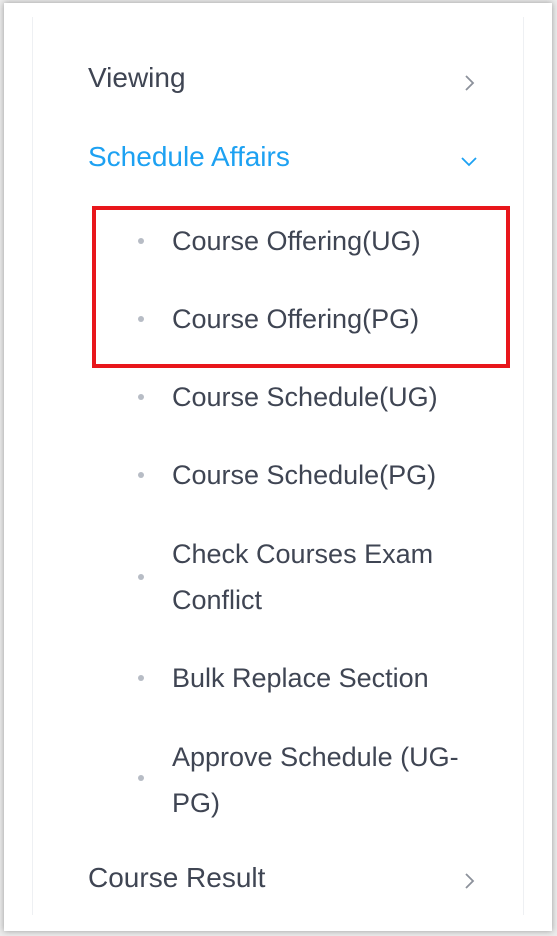 The image size is (557, 936). I want to click on submenu-item-course-schedule-pg: Course Schedule(PG), so click(310, 475).